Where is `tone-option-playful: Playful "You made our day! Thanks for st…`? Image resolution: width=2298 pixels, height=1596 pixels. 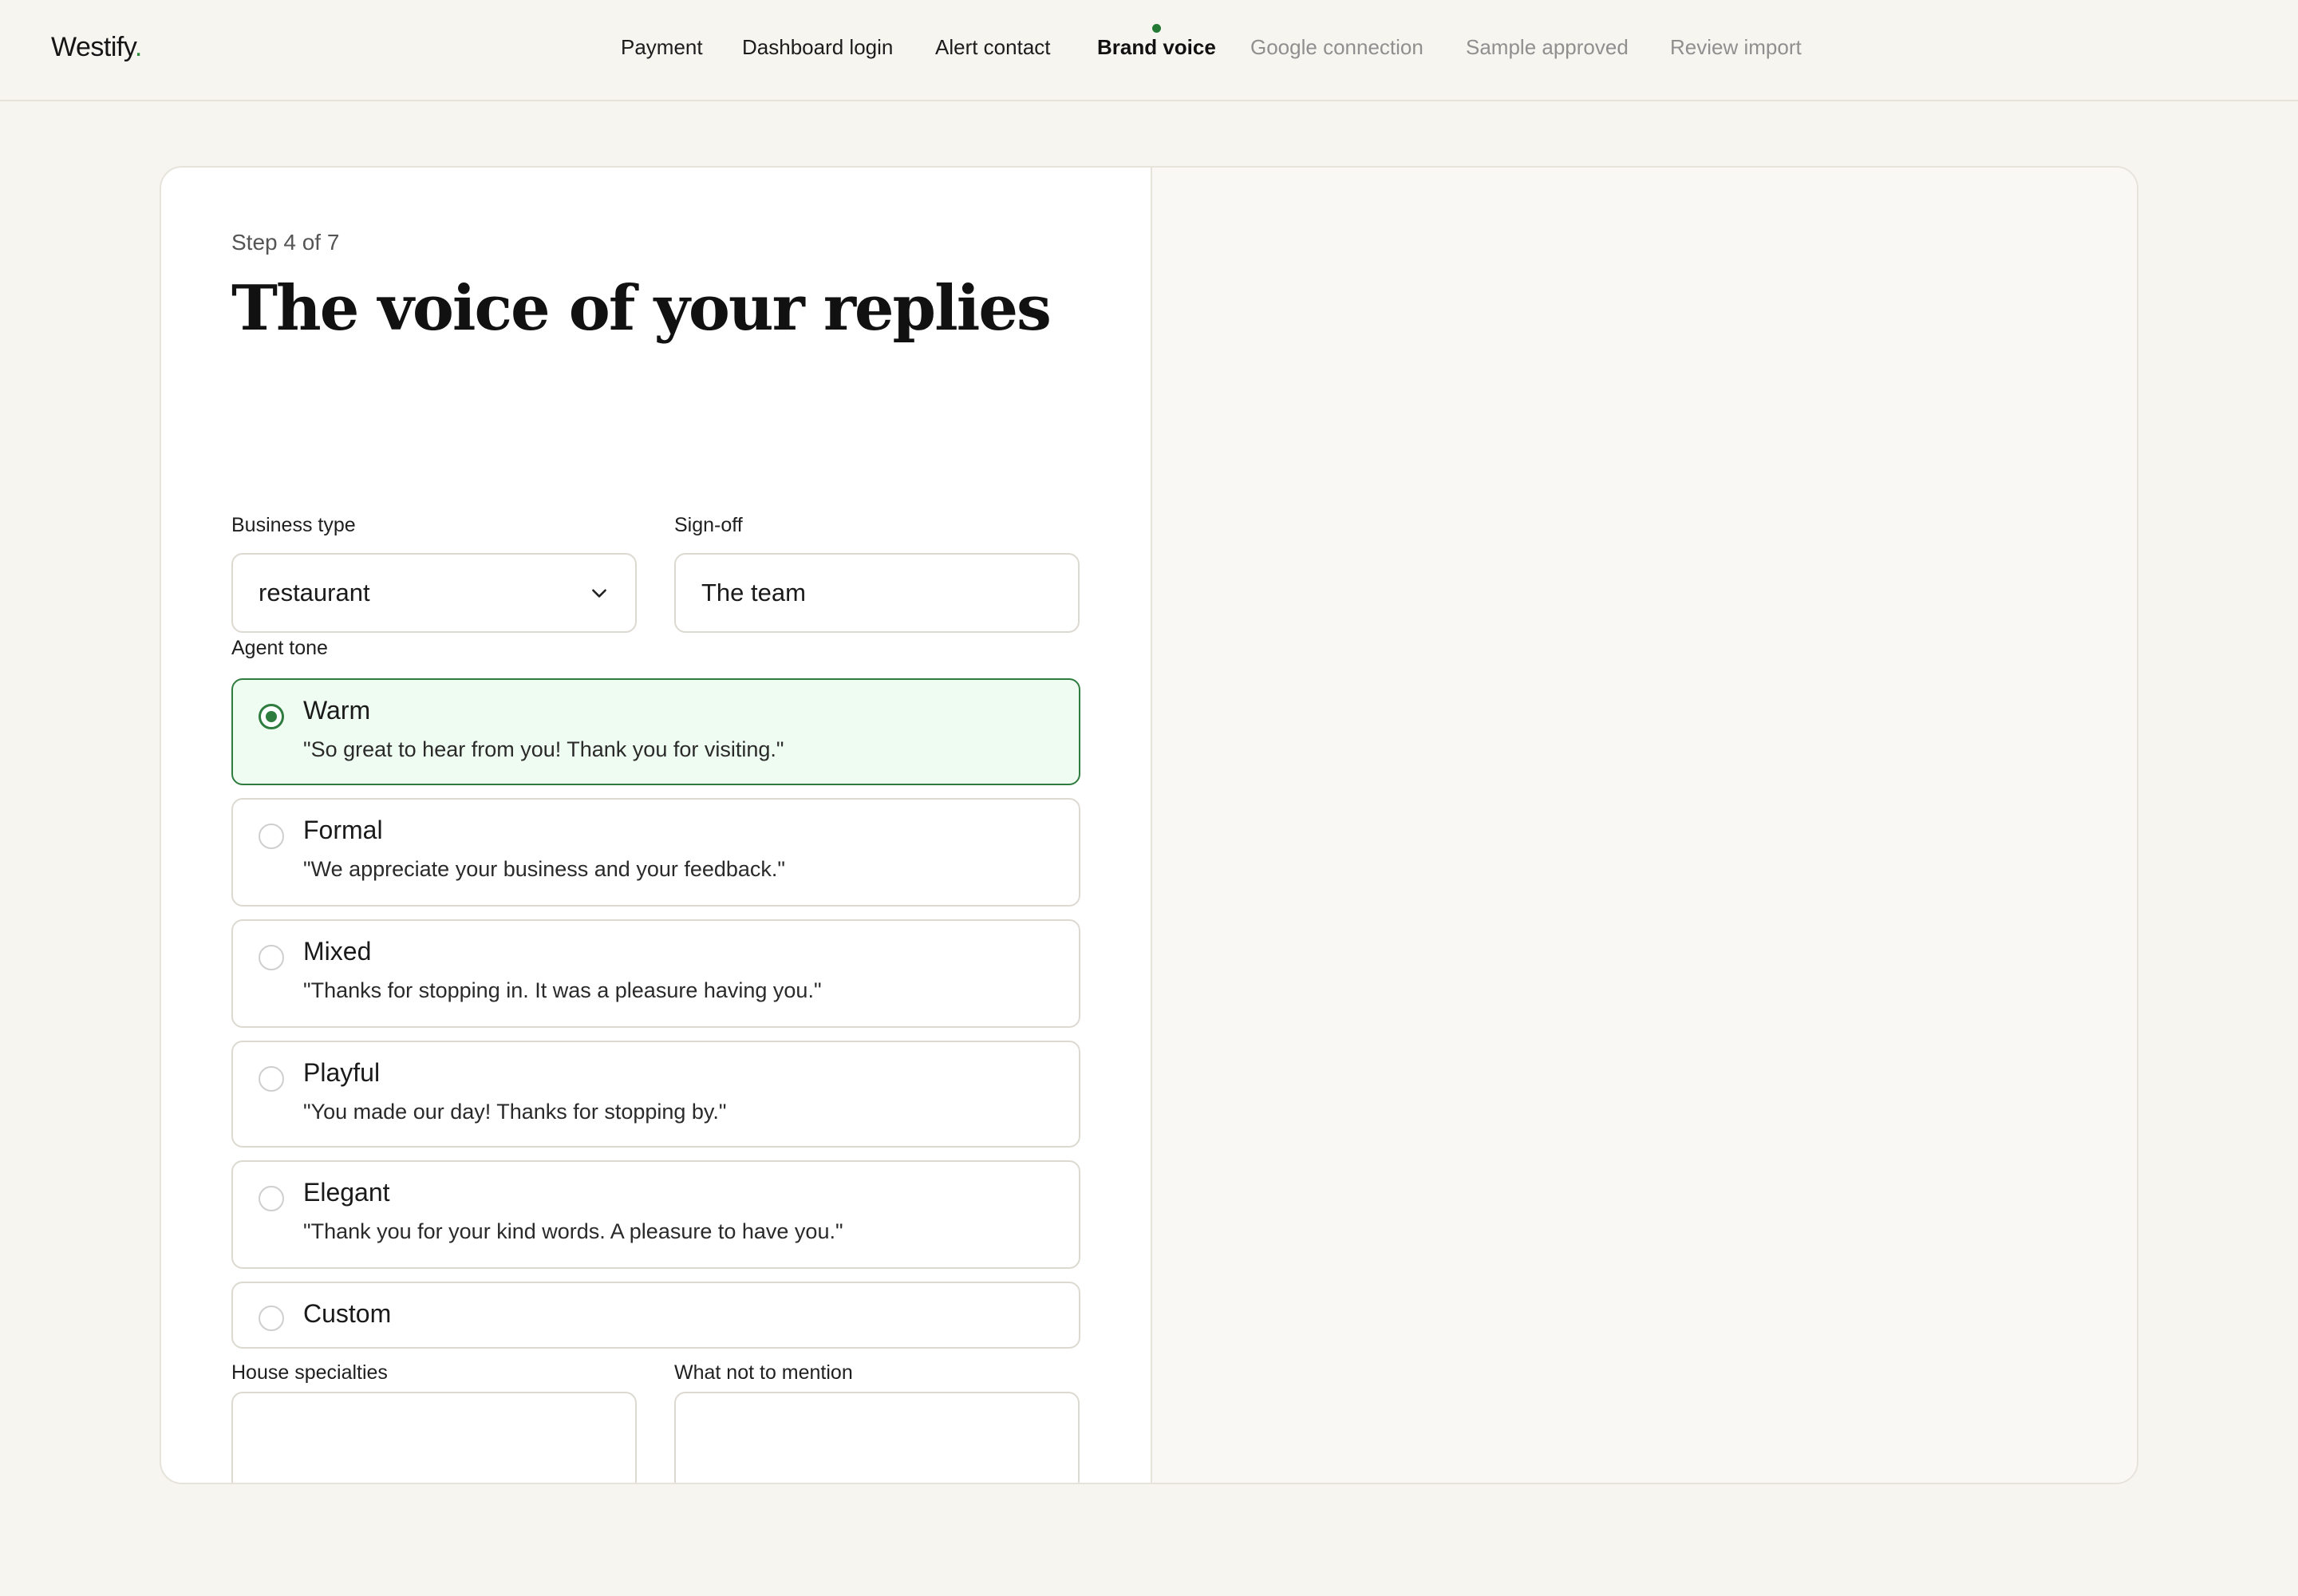 tone-option-playful: Playful "You made our day! Thanks for st… is located at coordinates (655, 1094).